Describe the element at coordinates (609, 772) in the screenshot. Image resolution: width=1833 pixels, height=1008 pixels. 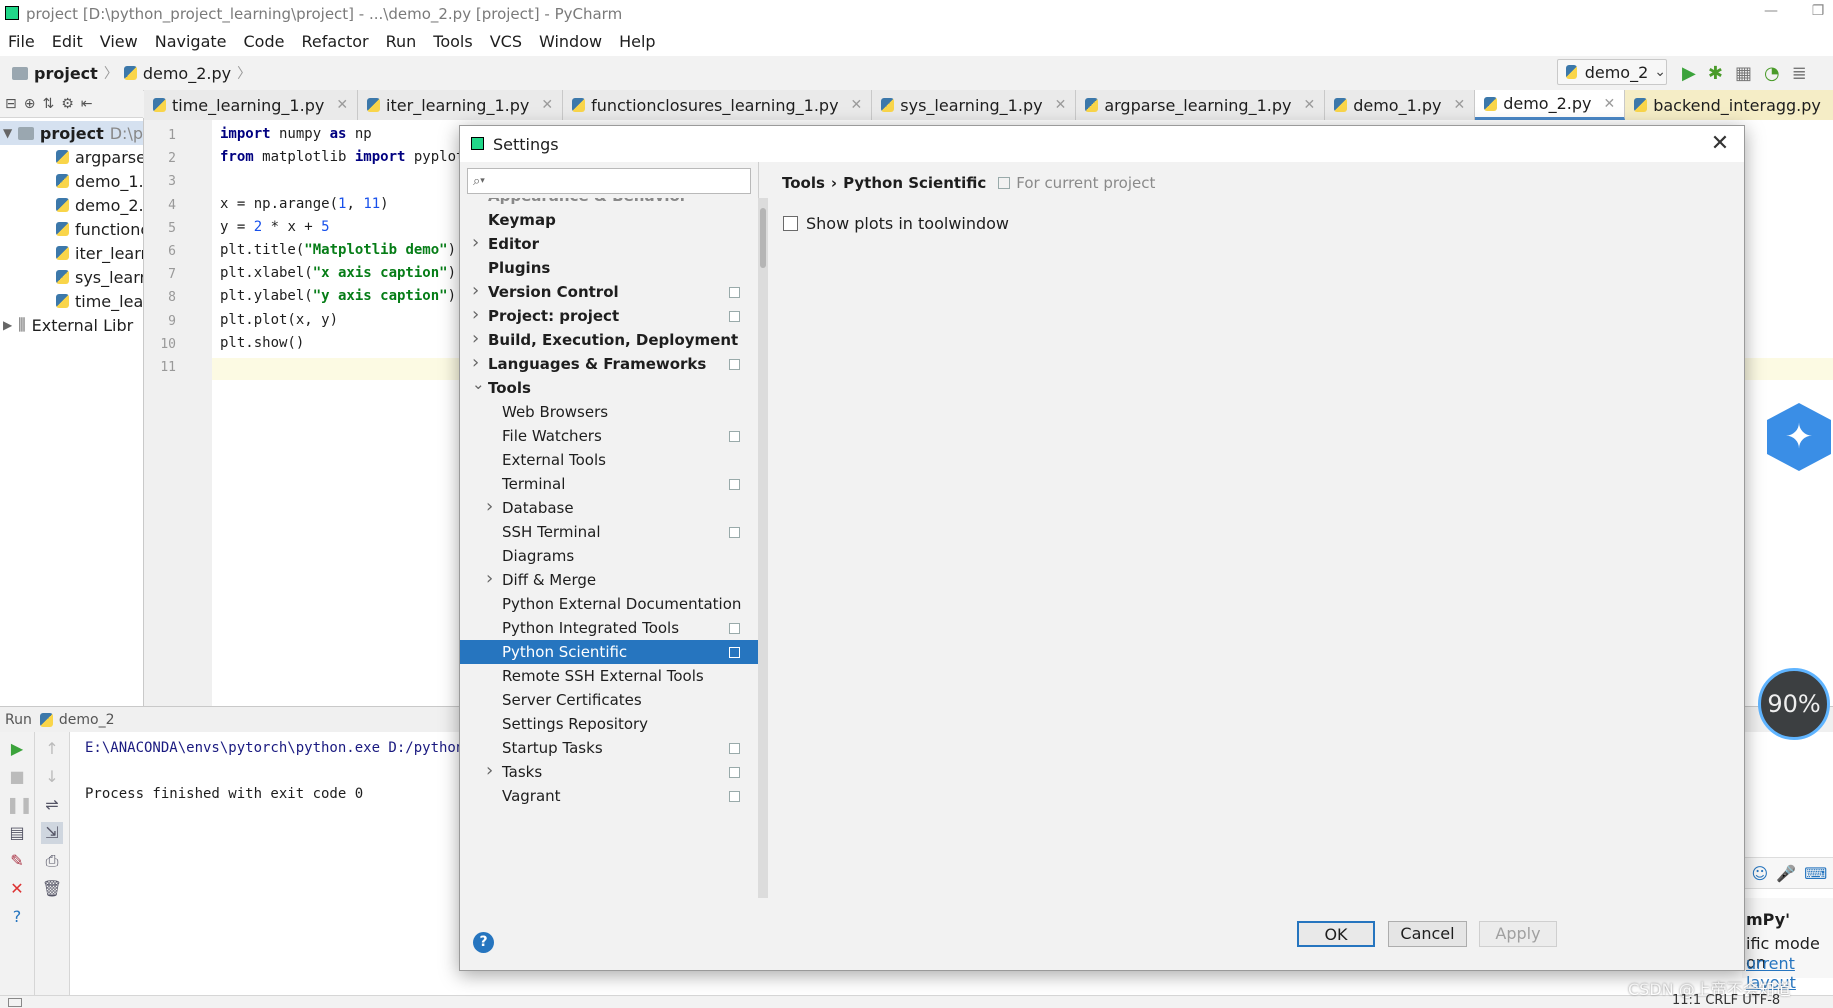
I see `settings-nav-tasks: ›Tasks` at that location.